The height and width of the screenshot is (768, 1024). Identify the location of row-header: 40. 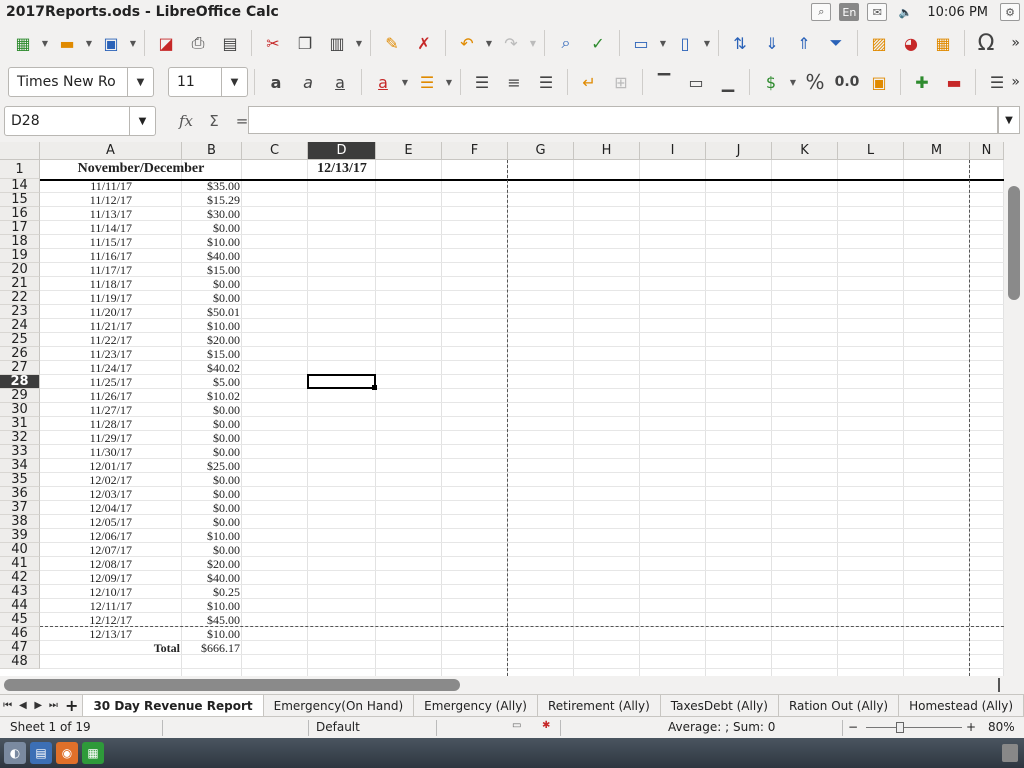
(20, 549).